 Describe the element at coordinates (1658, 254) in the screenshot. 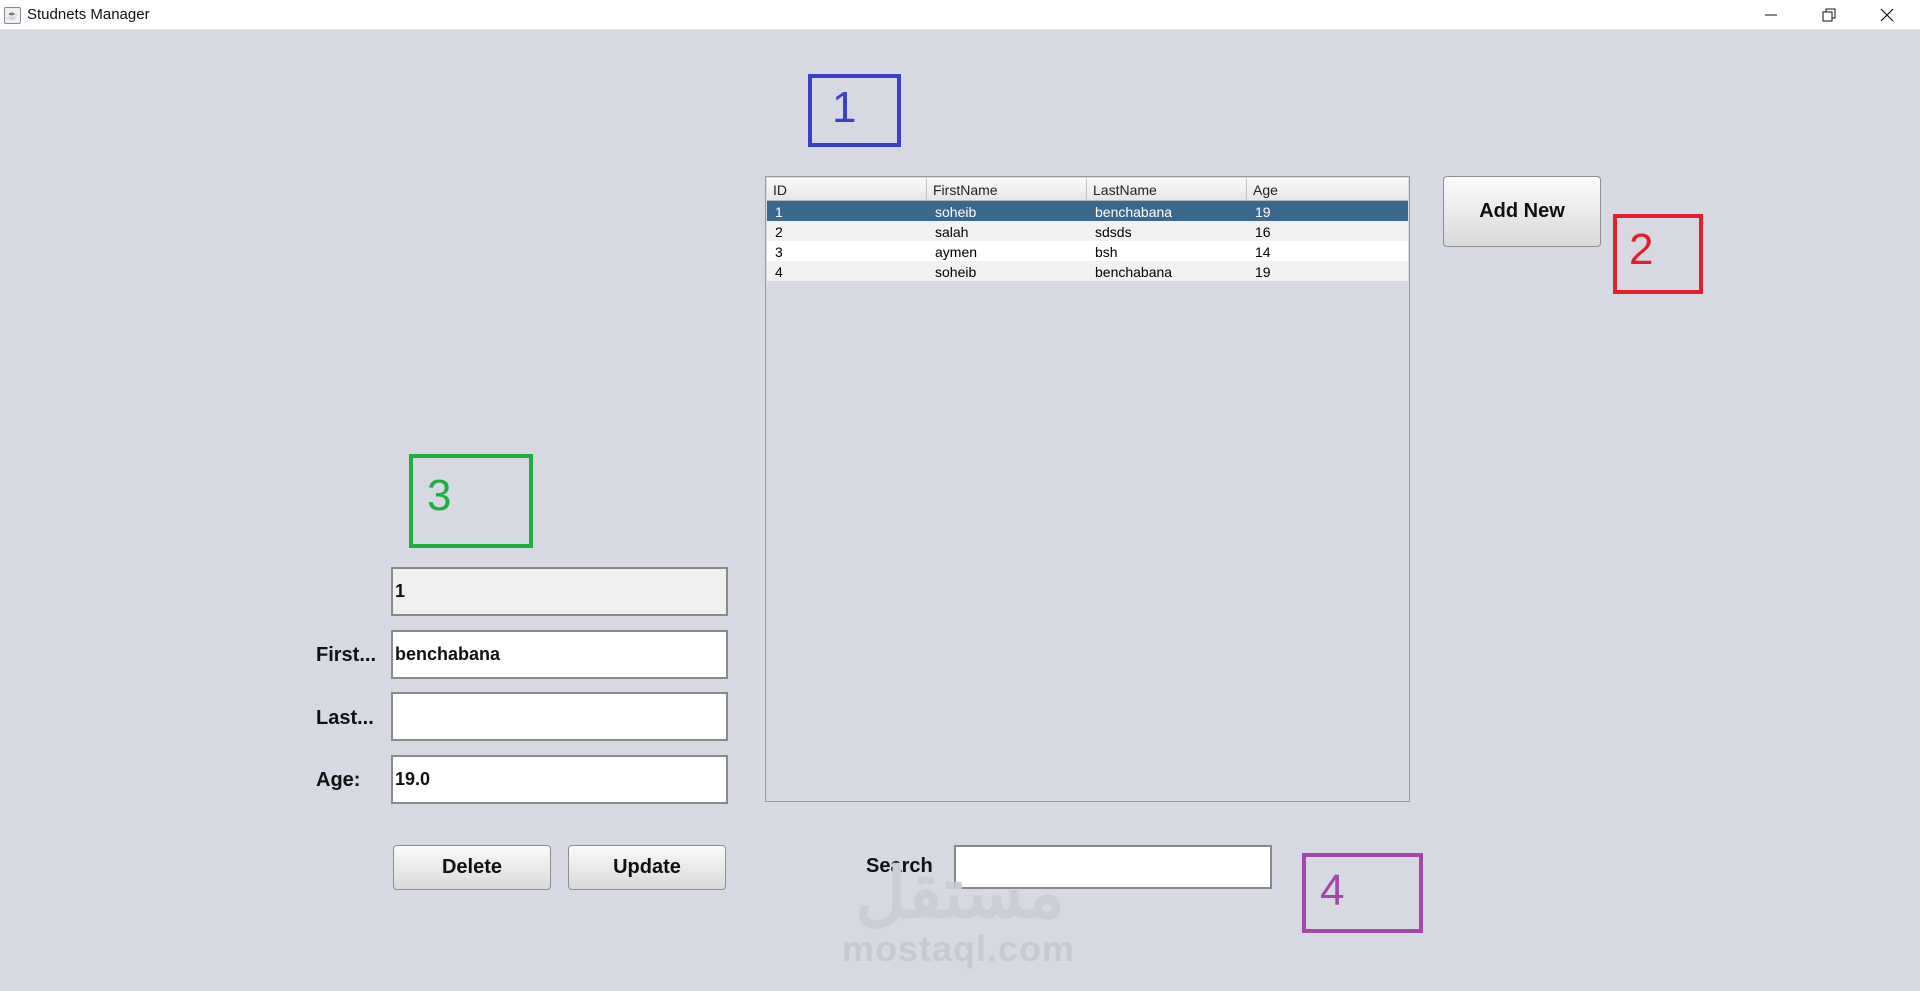

I see `annotation-marker-2: 2` at that location.